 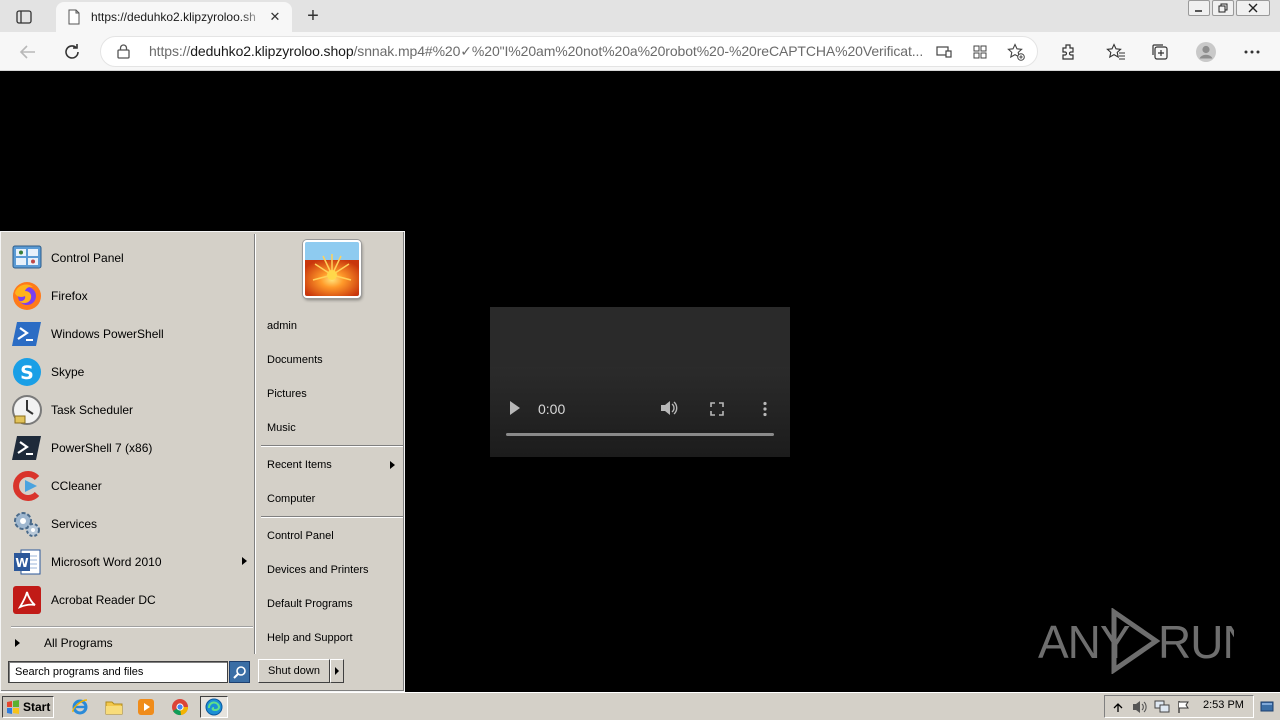 I want to click on program-powershell-7: PowerShell 7 (x86), so click(x=131, y=448).